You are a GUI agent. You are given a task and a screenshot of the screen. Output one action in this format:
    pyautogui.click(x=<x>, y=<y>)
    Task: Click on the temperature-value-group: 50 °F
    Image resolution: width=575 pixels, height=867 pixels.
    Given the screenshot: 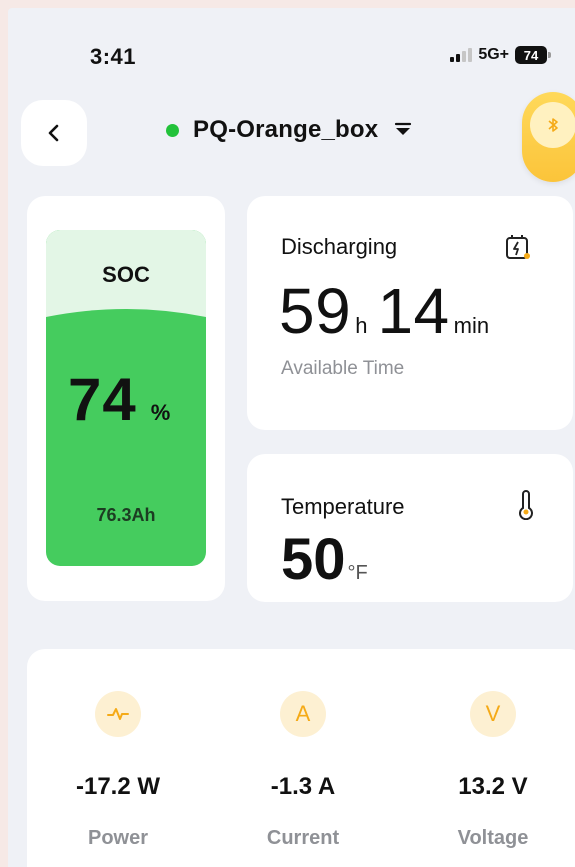 What is the action you would take?
    pyautogui.click(x=324, y=559)
    